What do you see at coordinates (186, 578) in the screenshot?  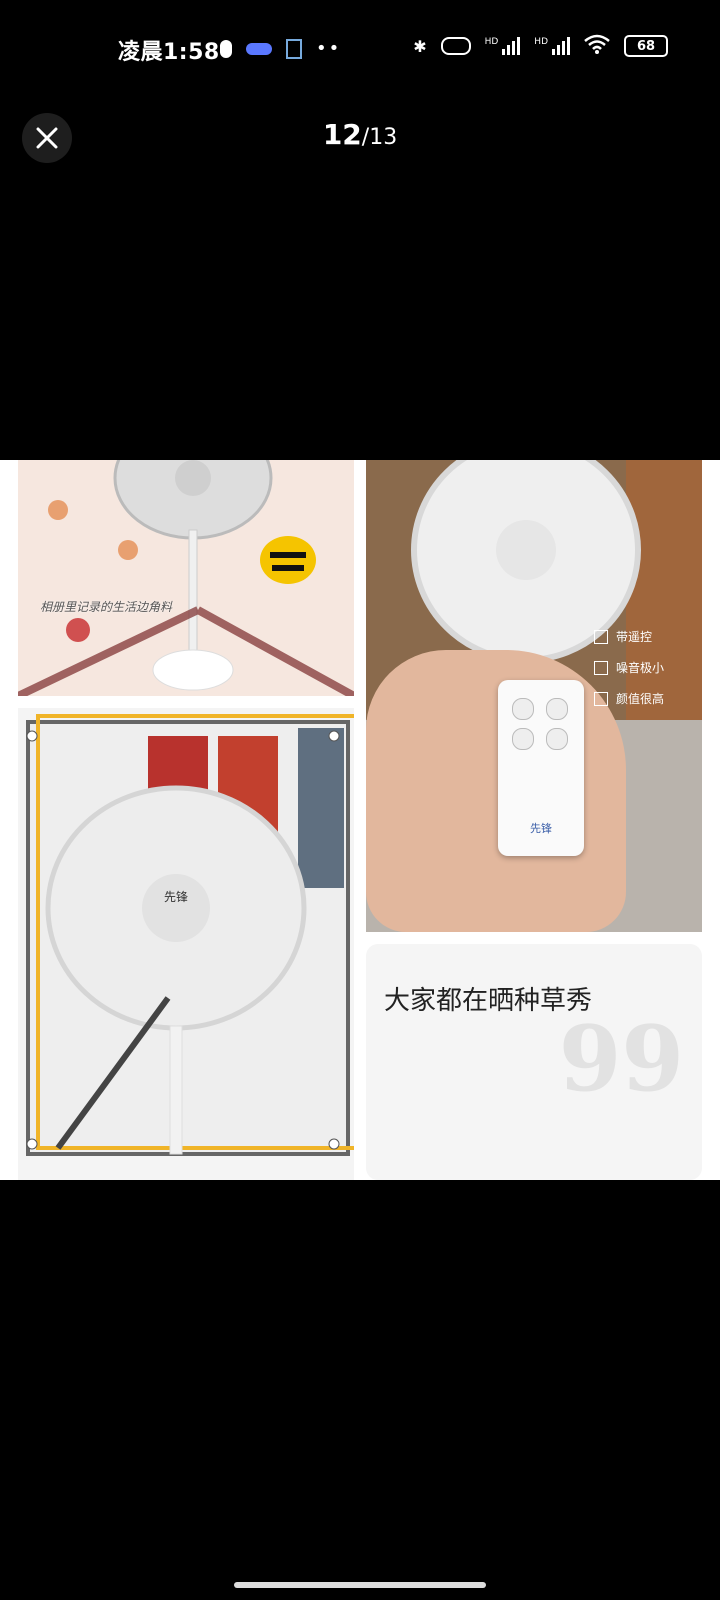 I see `photo-fan-stickers: 相册里记录的生活边角料` at bounding box center [186, 578].